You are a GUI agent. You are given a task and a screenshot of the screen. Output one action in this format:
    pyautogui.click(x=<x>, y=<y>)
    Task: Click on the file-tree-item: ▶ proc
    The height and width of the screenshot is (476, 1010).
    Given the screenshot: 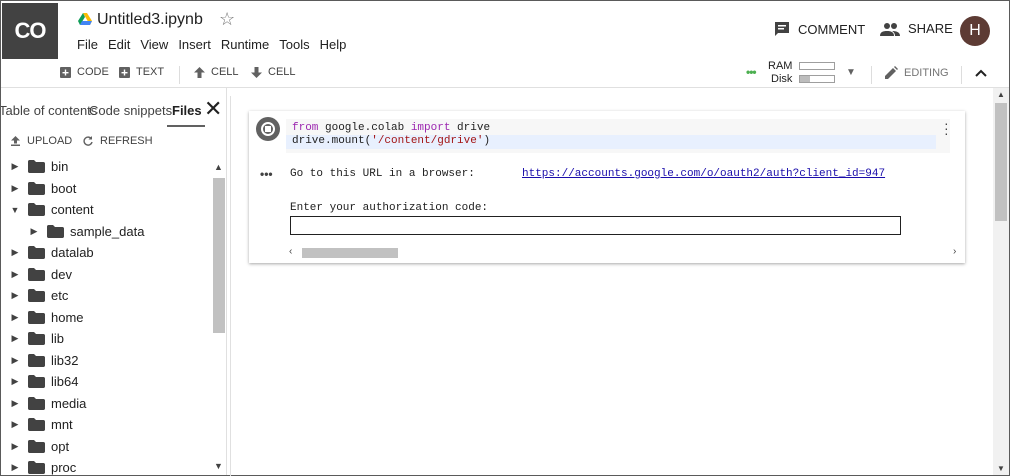 What is the action you would take?
    pyautogui.click(x=107, y=466)
    